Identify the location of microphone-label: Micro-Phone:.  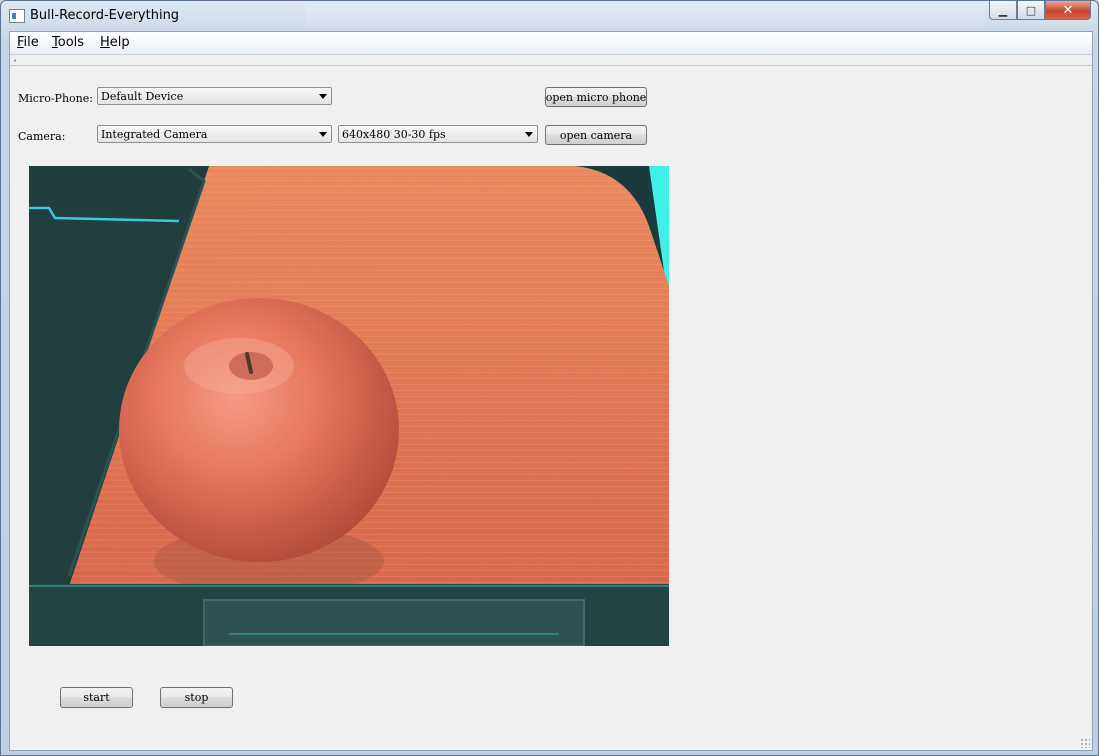
(55, 98).